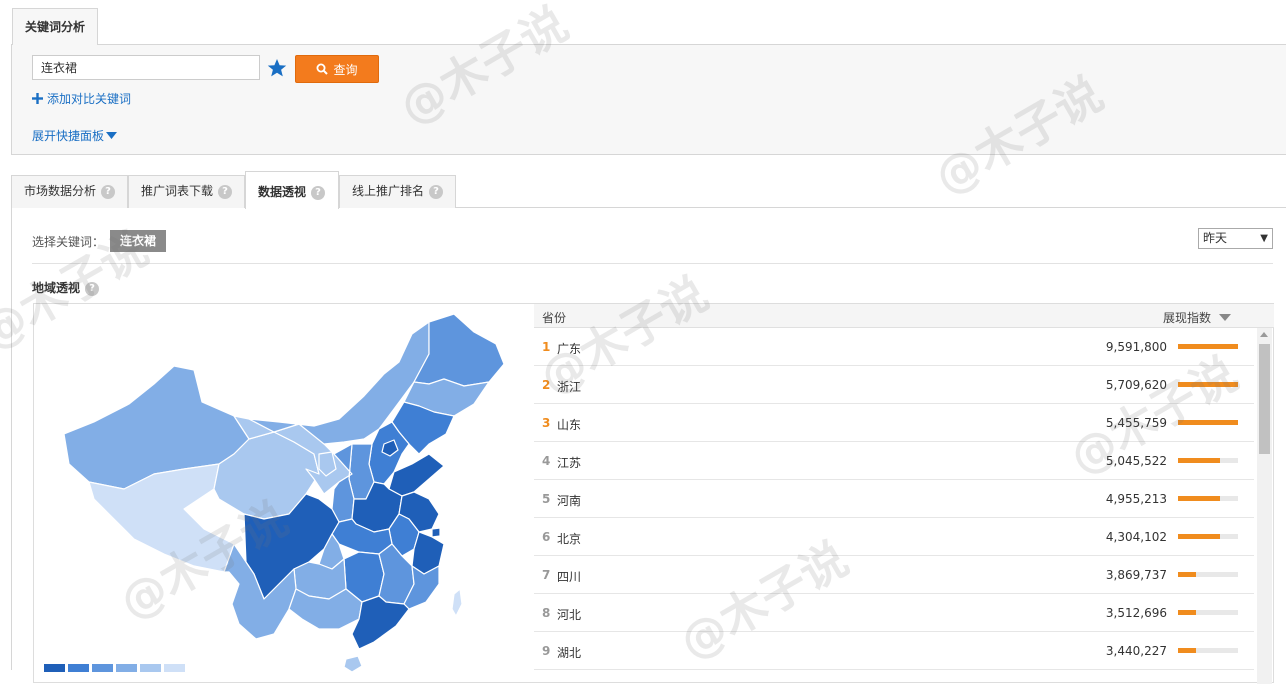  What do you see at coordinates (1264, 399) in the screenshot?
I see `scrollbar-thumb` at bounding box center [1264, 399].